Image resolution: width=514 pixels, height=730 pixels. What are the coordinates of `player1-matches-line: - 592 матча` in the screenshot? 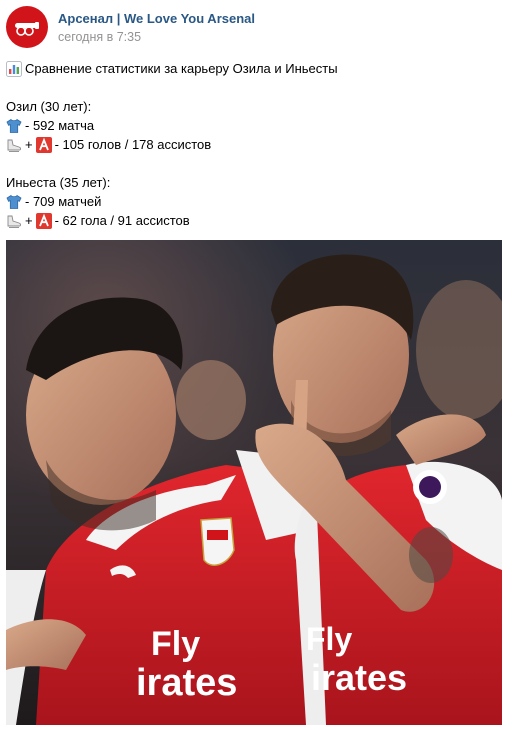 It's located at (256, 125).